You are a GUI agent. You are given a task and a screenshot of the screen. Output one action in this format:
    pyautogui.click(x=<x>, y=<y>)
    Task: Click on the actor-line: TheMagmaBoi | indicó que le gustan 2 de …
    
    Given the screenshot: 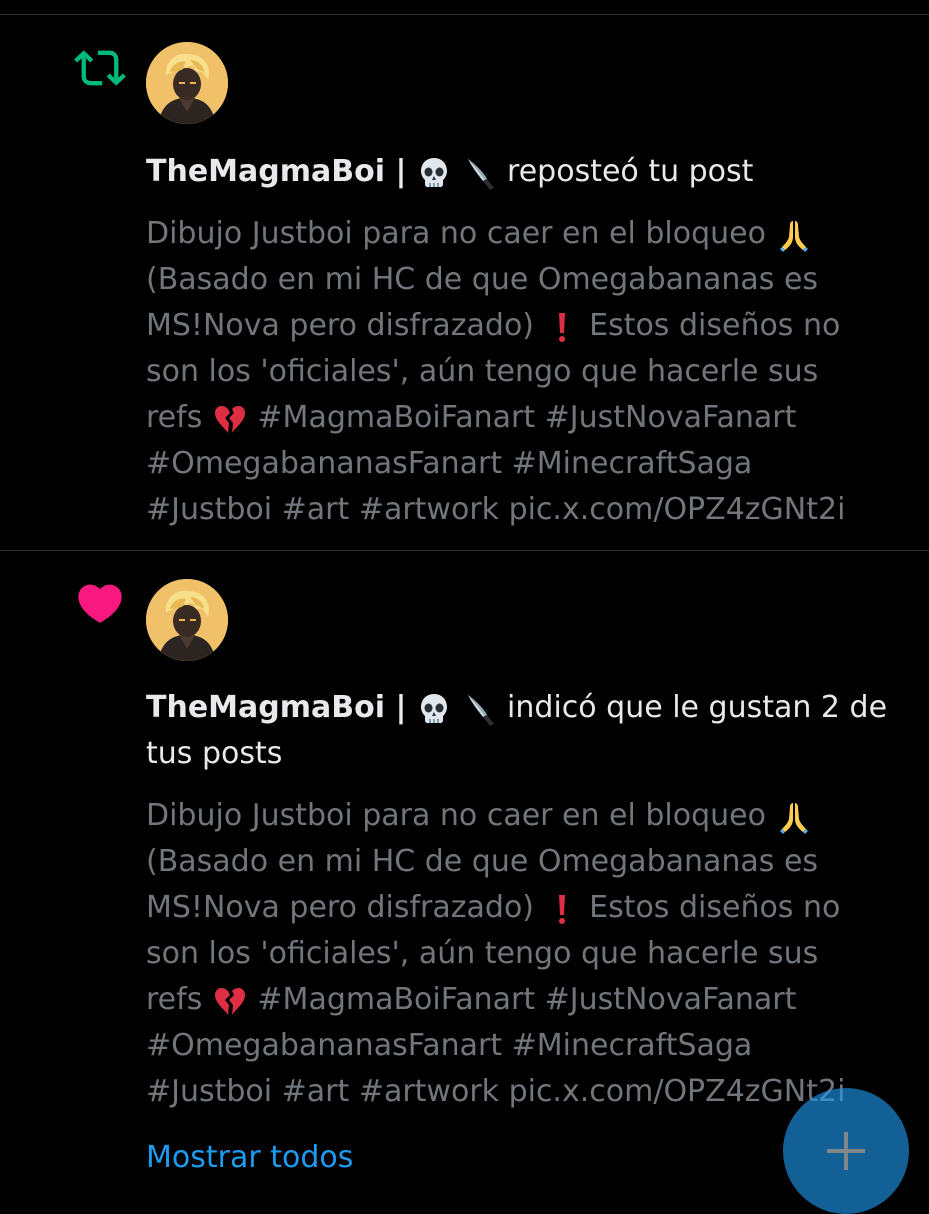 What is the action you would take?
    pyautogui.click(x=526, y=731)
    